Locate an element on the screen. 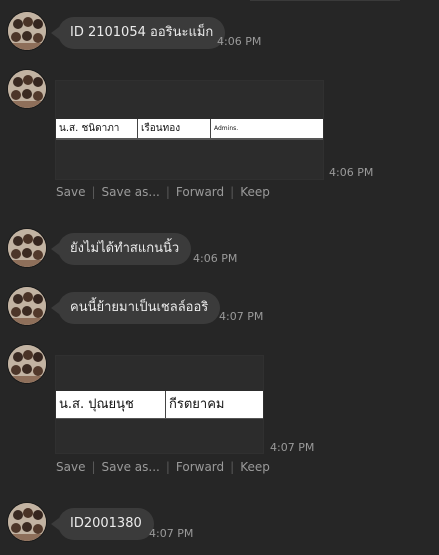  attachment-document-row: น.ส. ชนิดาภา เรือนทอง Admins. is located at coordinates (189, 129).